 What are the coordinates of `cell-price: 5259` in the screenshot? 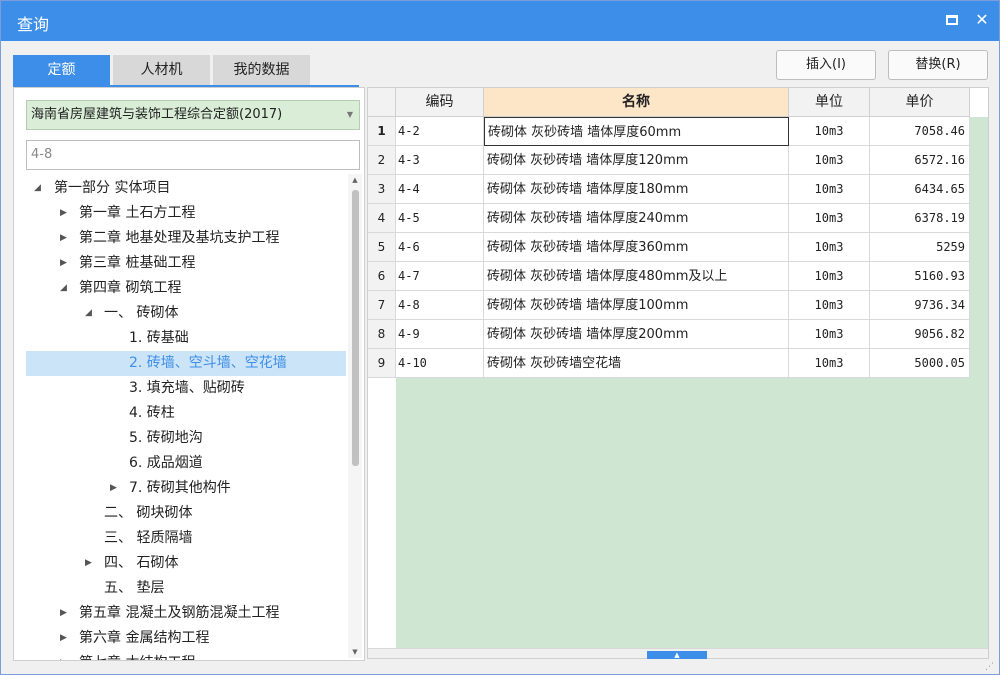 It's located at (920, 247).